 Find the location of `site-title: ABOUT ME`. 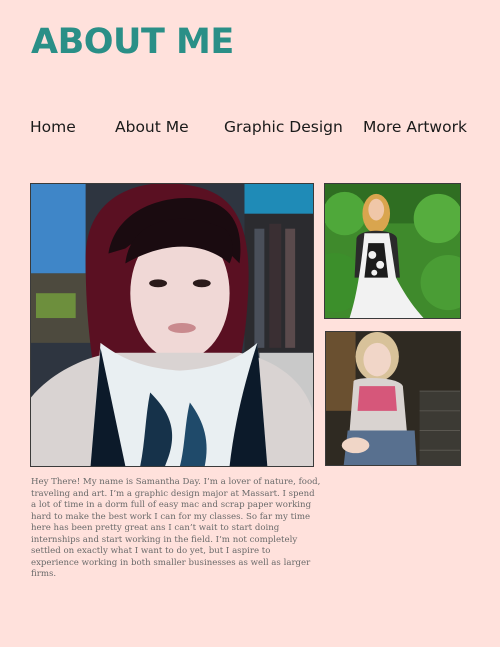

site-title: ABOUT ME is located at coordinates (132, 42).